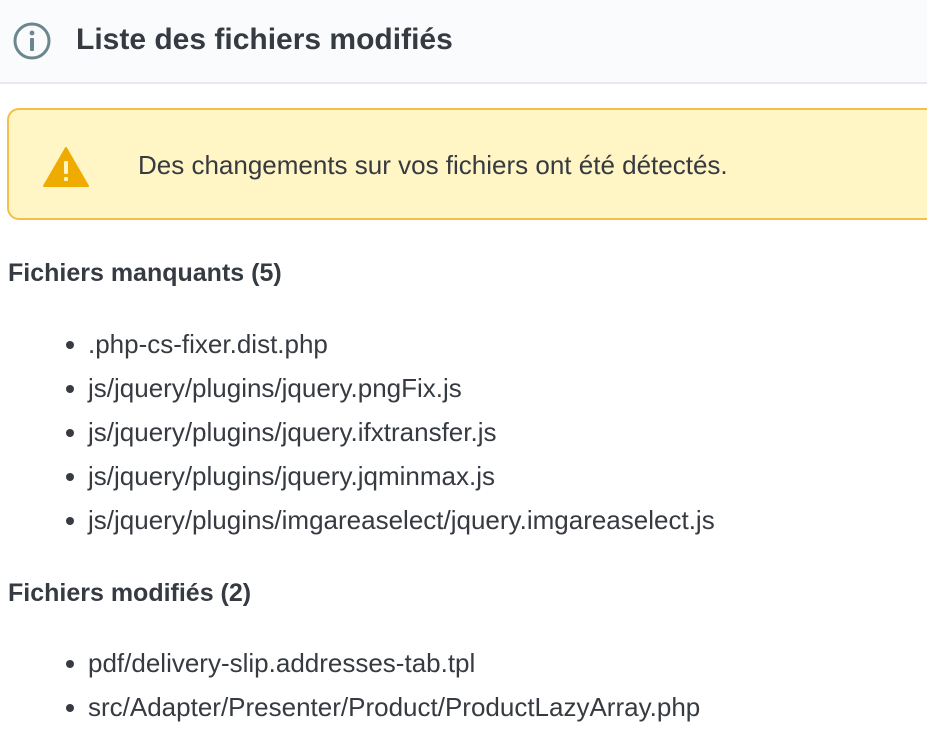  Describe the element at coordinates (264, 39) in the screenshot. I see `panel-title: Liste des fichiers modifiés` at that location.